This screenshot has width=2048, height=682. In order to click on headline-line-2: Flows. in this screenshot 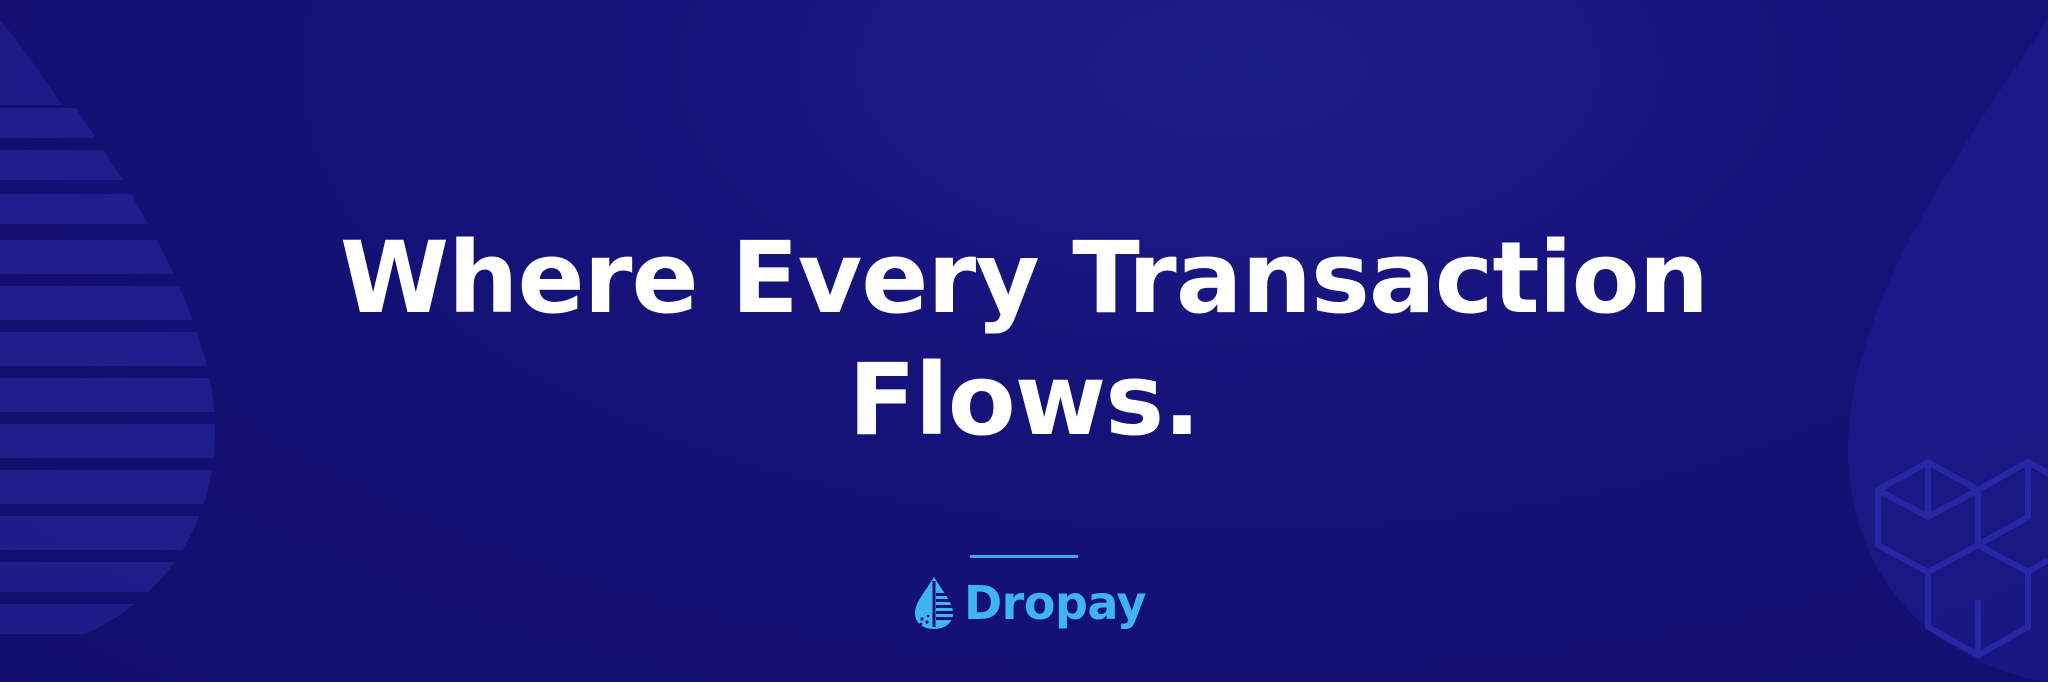, I will do `click(1024, 400)`.